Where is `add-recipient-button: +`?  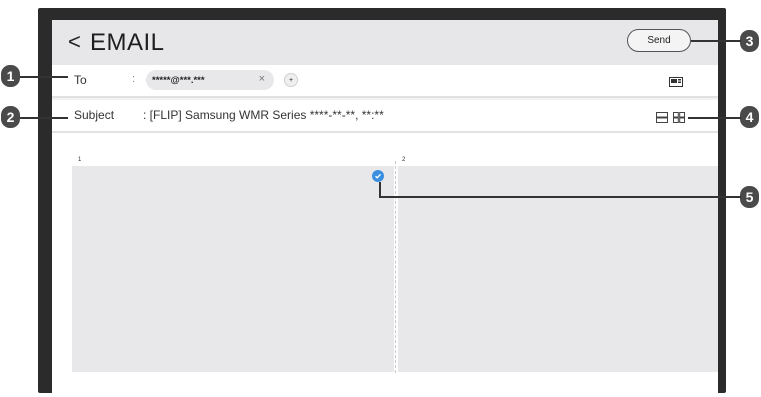 add-recipient-button: + is located at coordinates (291, 80).